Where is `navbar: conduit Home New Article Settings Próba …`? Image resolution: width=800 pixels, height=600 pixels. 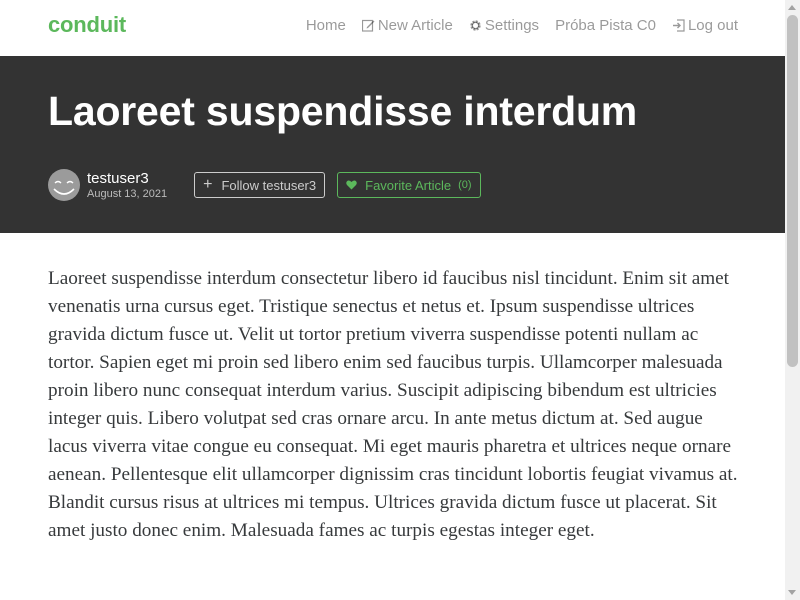 navbar: conduit Home New Article Settings Próba … is located at coordinates (393, 28).